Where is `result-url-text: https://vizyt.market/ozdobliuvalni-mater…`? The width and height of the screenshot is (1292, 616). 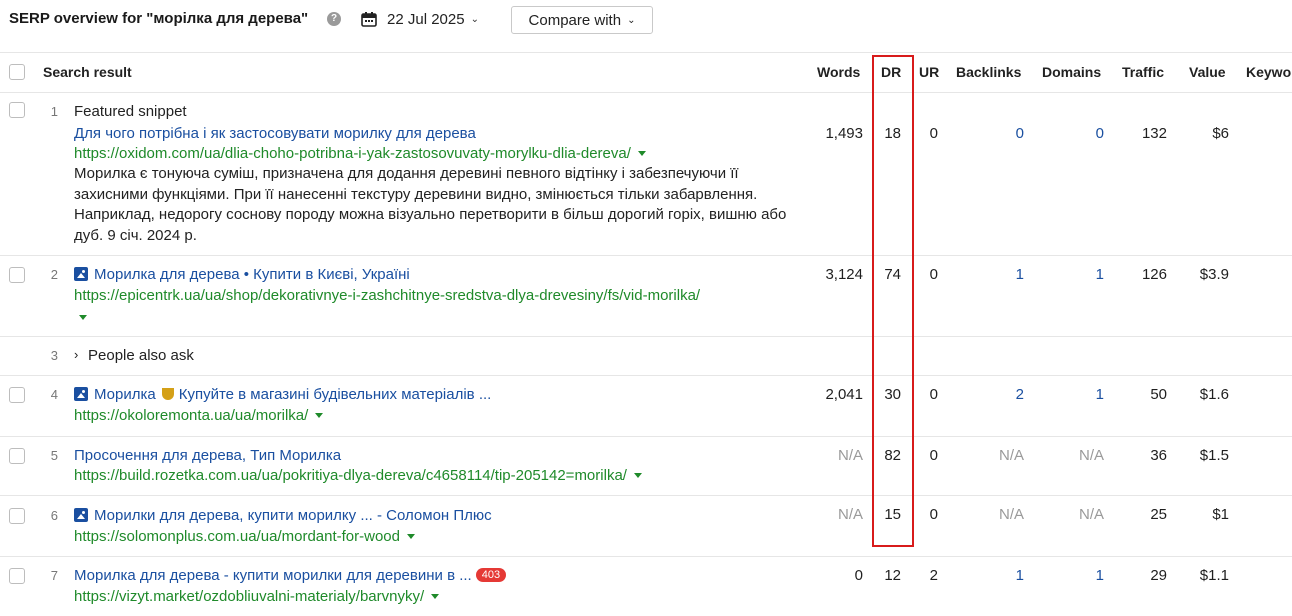 result-url-text: https://vizyt.market/ozdobliuvalni-mater… is located at coordinates (249, 596).